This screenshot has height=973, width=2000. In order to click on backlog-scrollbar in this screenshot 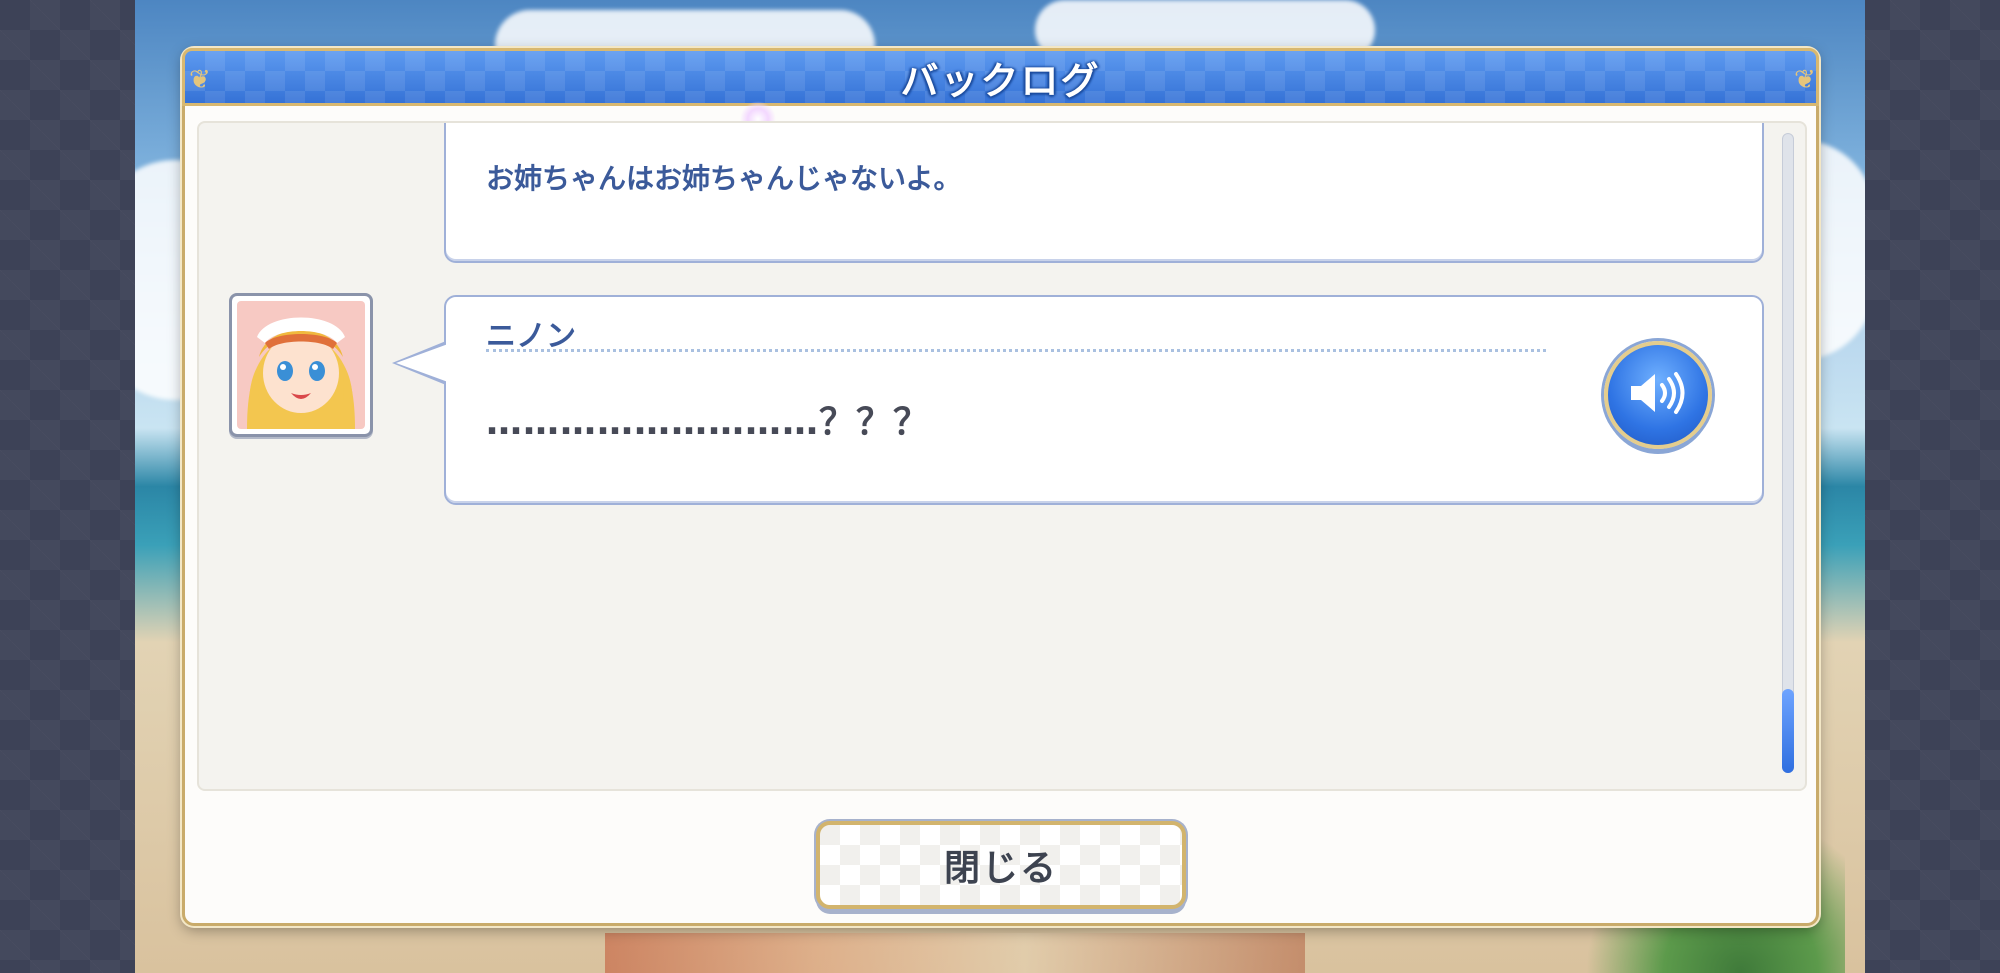, I will do `click(1788, 453)`.